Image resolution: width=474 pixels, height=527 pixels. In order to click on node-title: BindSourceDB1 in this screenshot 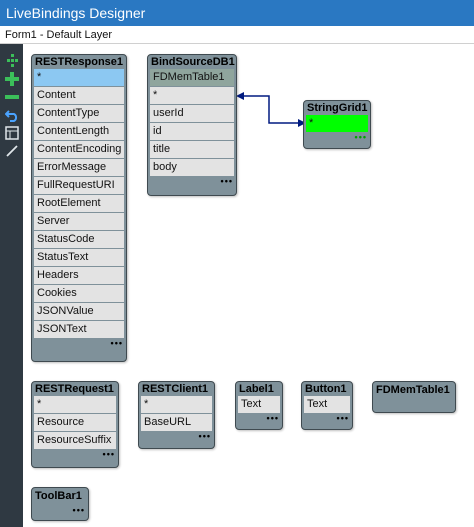, I will do `click(193, 62)`.